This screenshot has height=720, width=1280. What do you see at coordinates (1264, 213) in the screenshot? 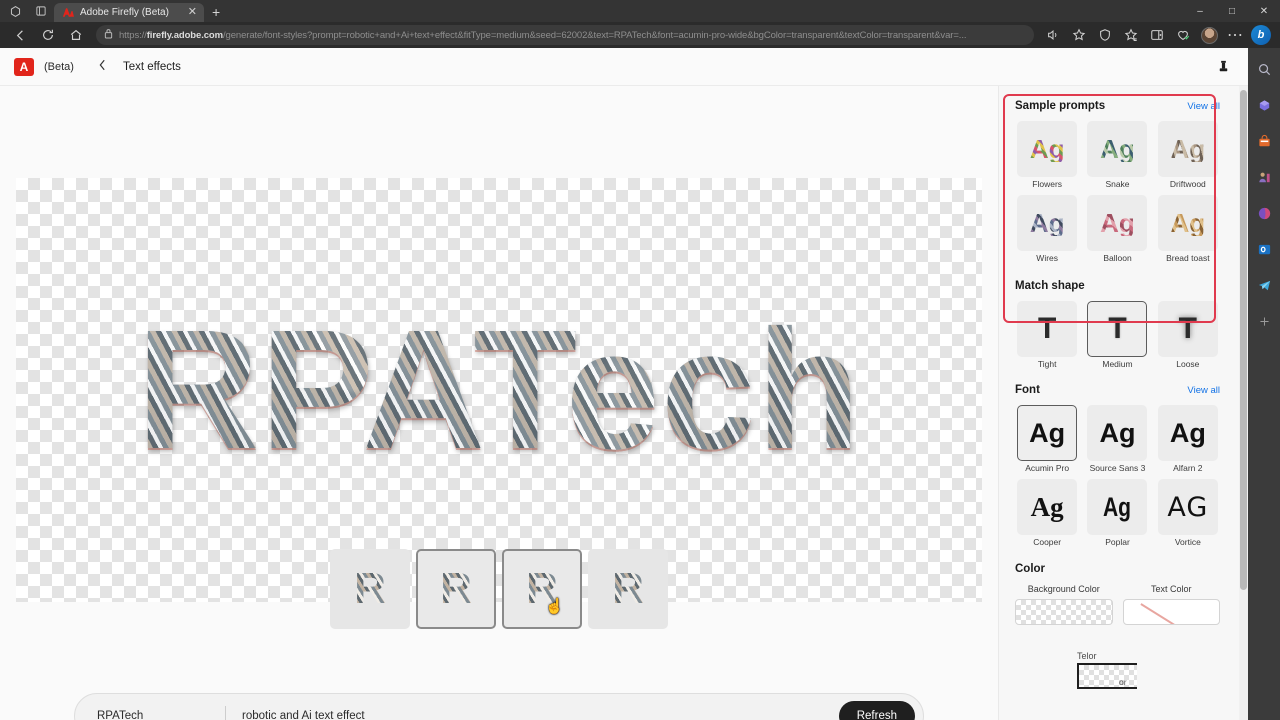
I see `office-icon` at bounding box center [1264, 213].